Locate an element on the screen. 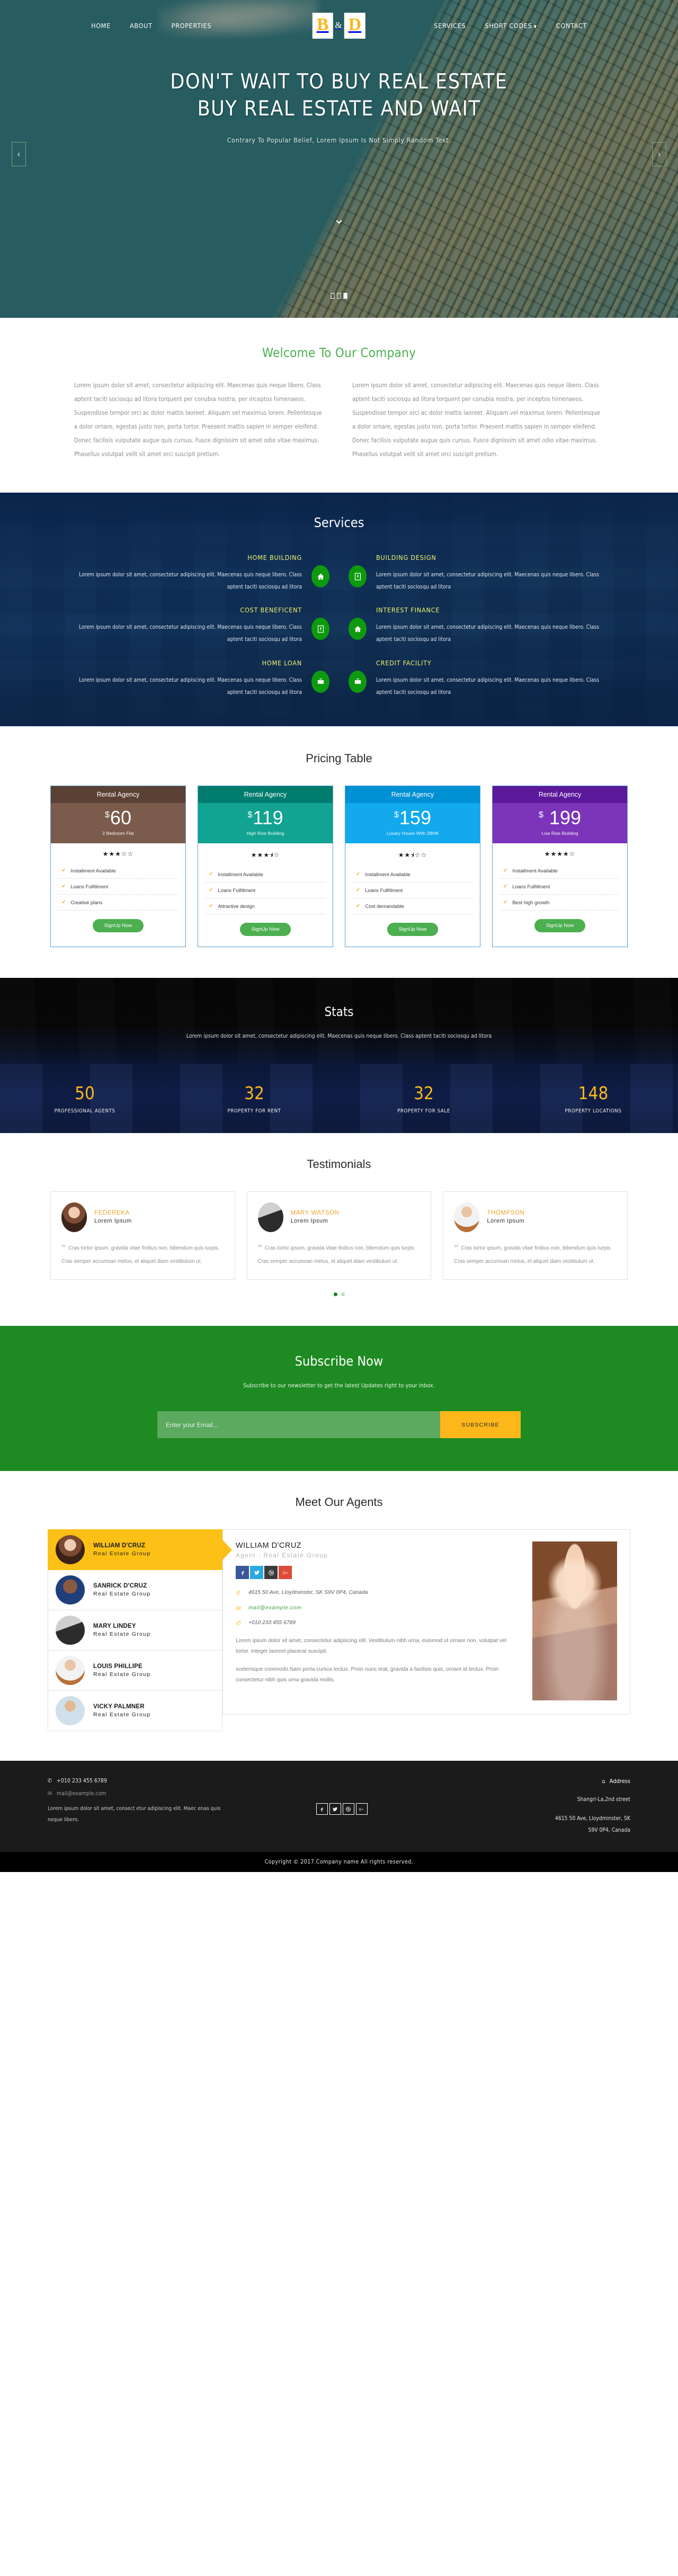 The image size is (678, 2576). phone-icon: ✆ is located at coordinates (50, 1781).